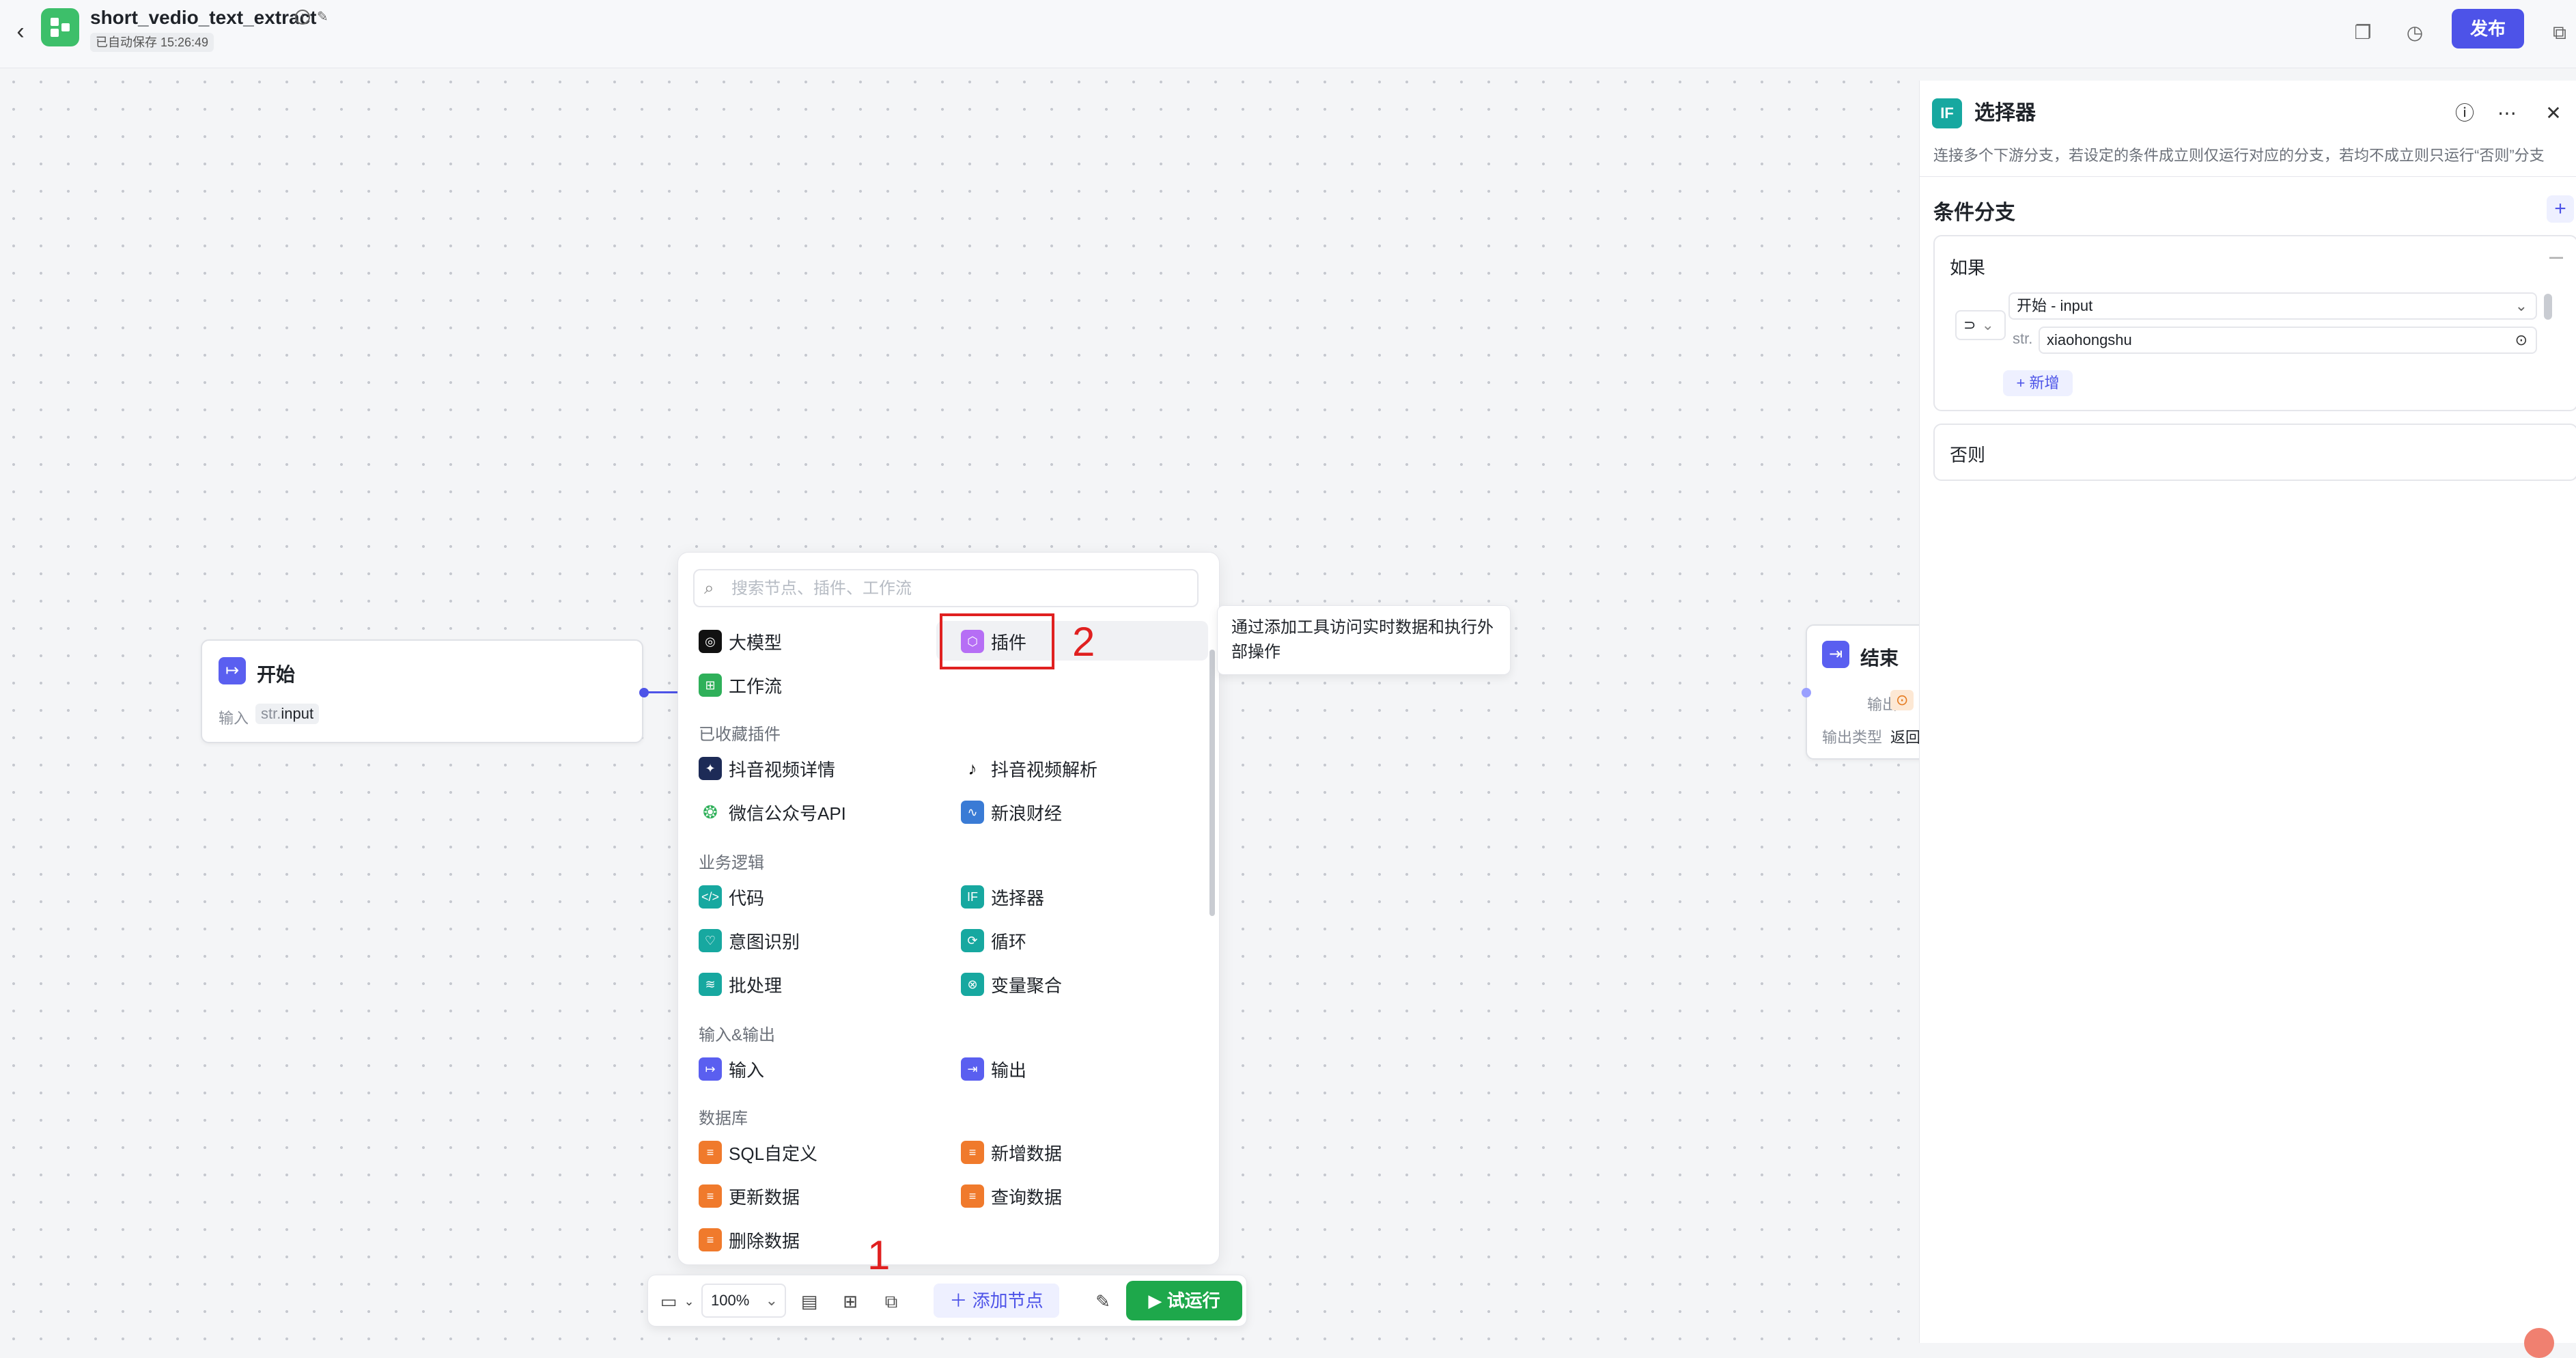 The width and height of the screenshot is (2576, 1358). I want to click on add-condition-button: + 新增, so click(2038, 383).